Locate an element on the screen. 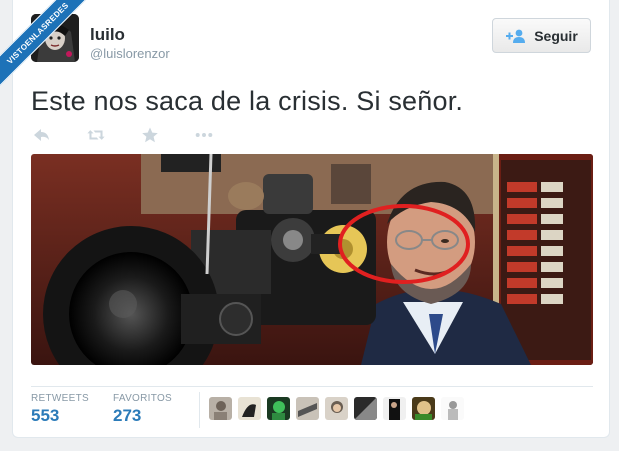 The height and width of the screenshot is (451, 619). favorite-icon is located at coordinates (150, 135).